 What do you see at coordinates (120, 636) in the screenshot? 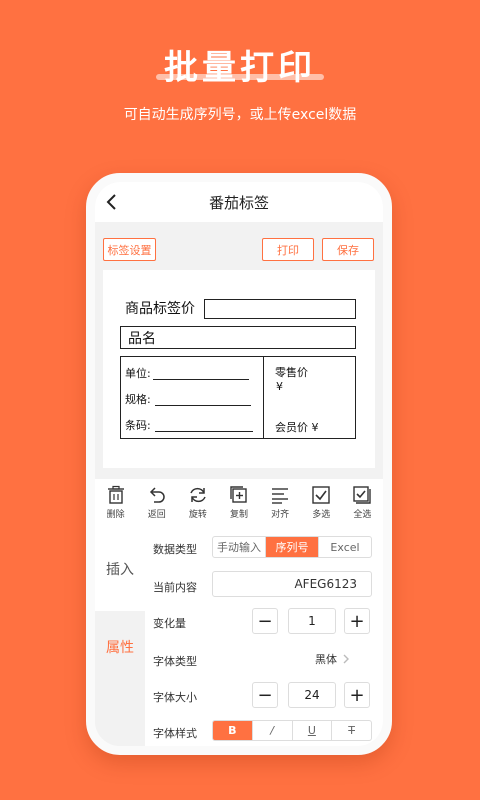
I see `side-tabs: 插入 属性` at bounding box center [120, 636].